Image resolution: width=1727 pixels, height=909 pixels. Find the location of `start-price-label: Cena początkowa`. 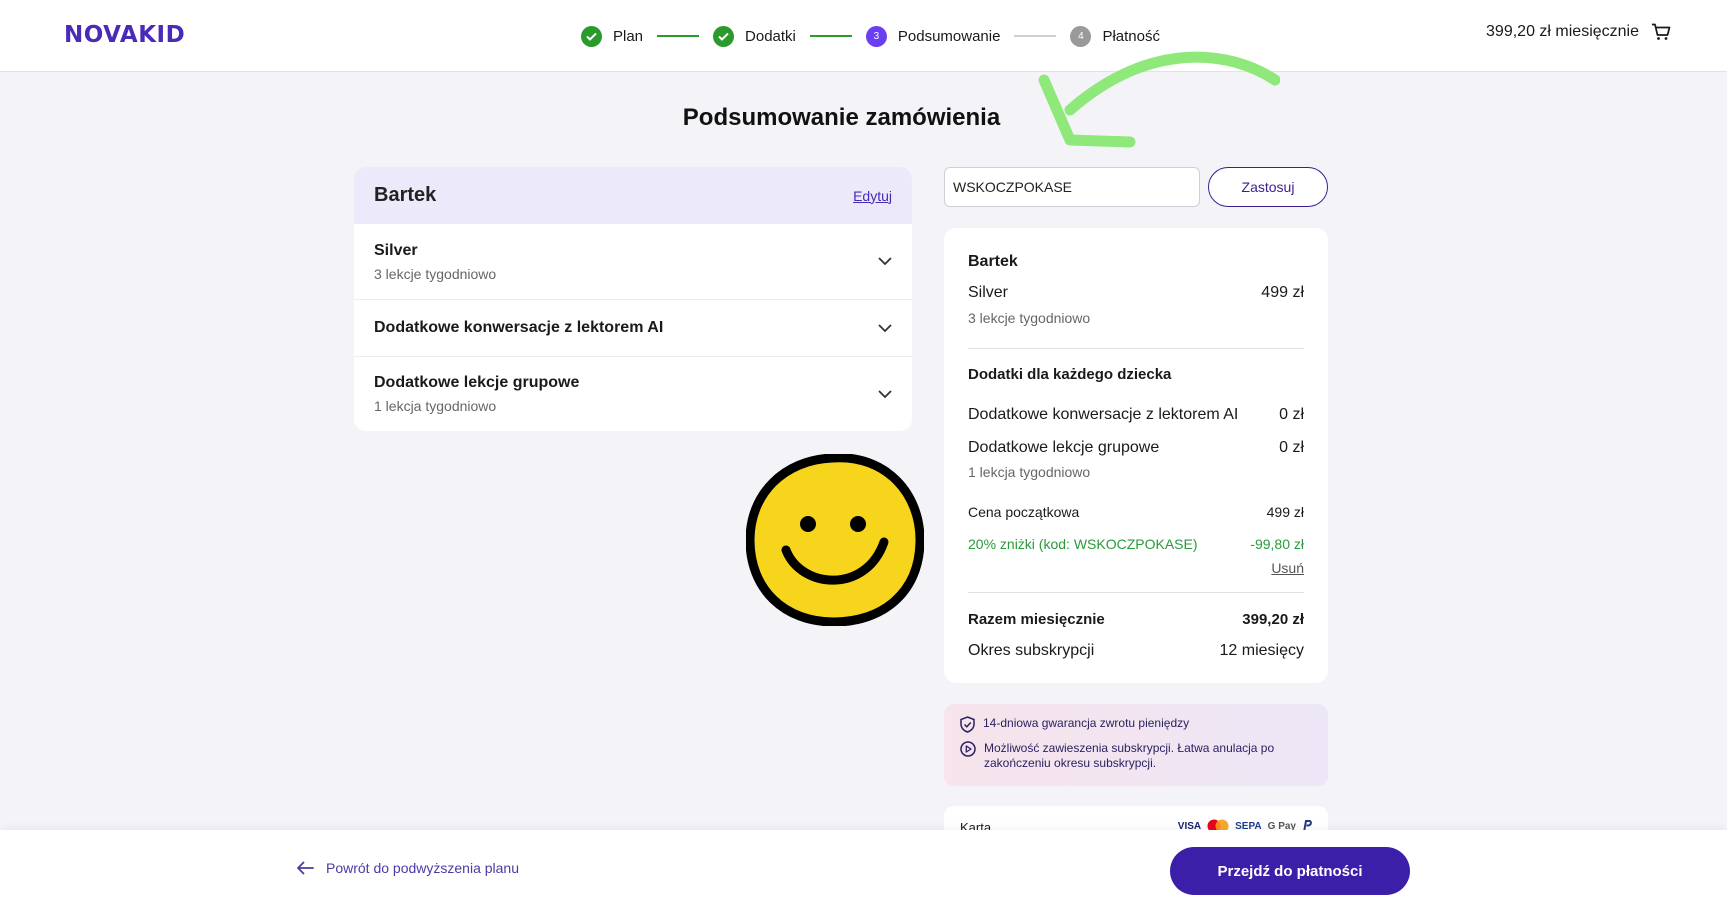

start-price-label: Cena początkowa is located at coordinates (1024, 512).